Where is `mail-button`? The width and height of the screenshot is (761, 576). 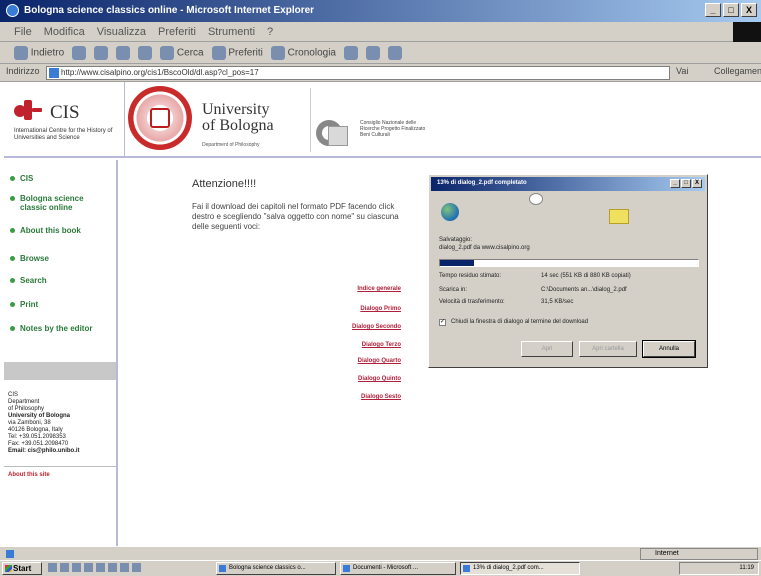
mail-button is located at coordinates (351, 54).